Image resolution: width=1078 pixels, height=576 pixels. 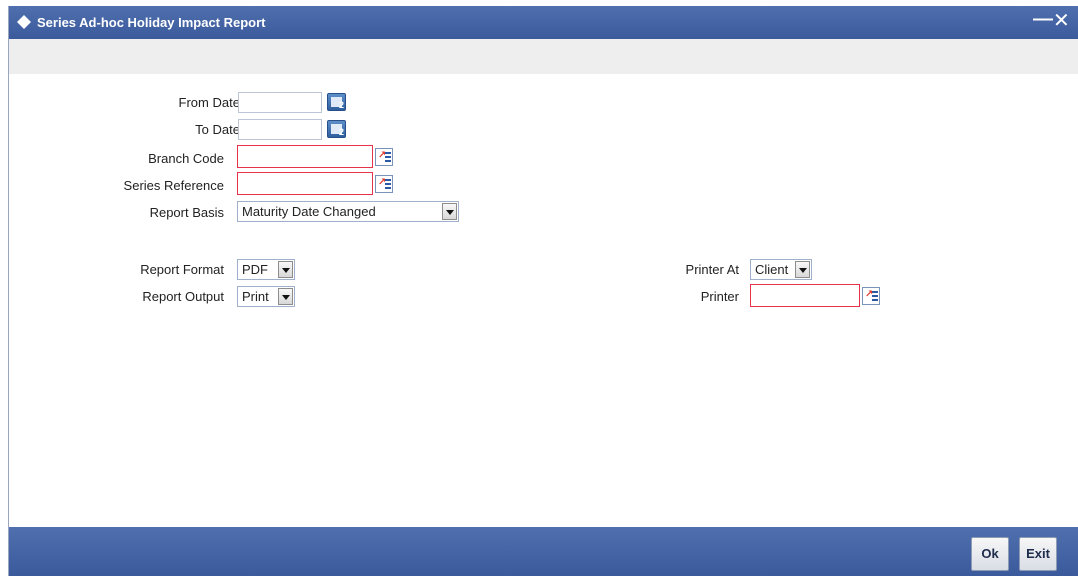 I want to click on footer-bar: Ok Exit, so click(x=543, y=551).